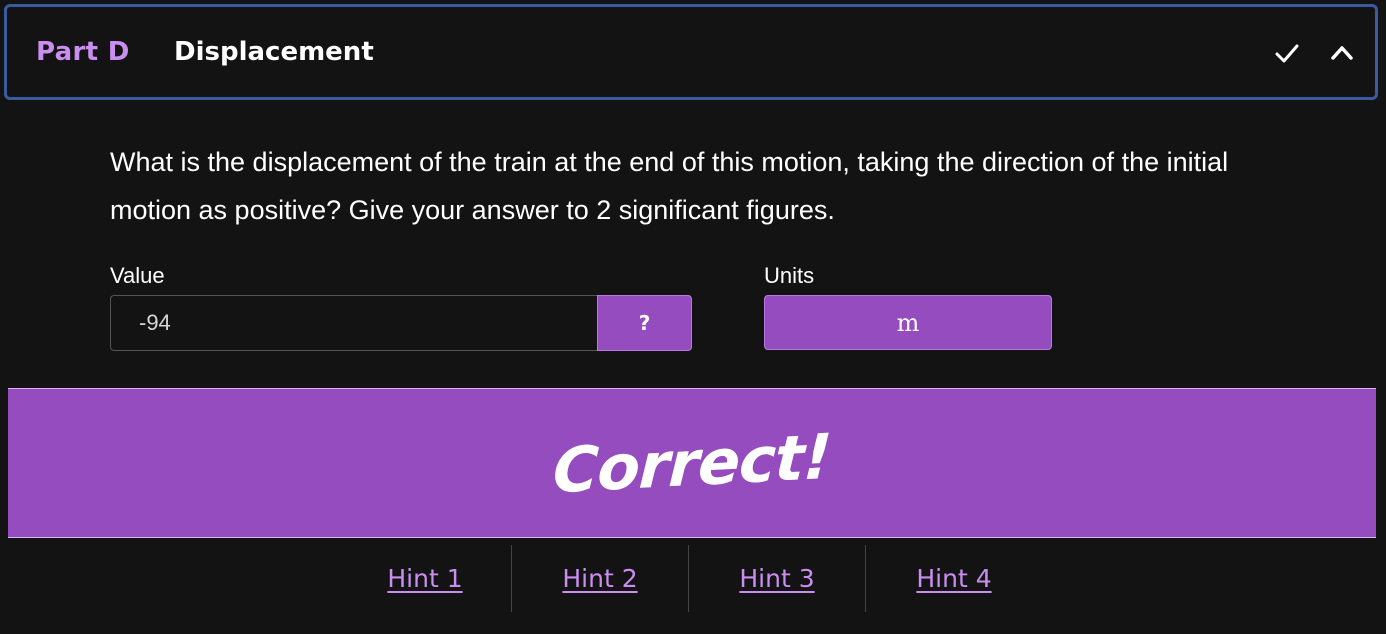  What do you see at coordinates (1342, 53) in the screenshot?
I see `chevron-up-icon` at bounding box center [1342, 53].